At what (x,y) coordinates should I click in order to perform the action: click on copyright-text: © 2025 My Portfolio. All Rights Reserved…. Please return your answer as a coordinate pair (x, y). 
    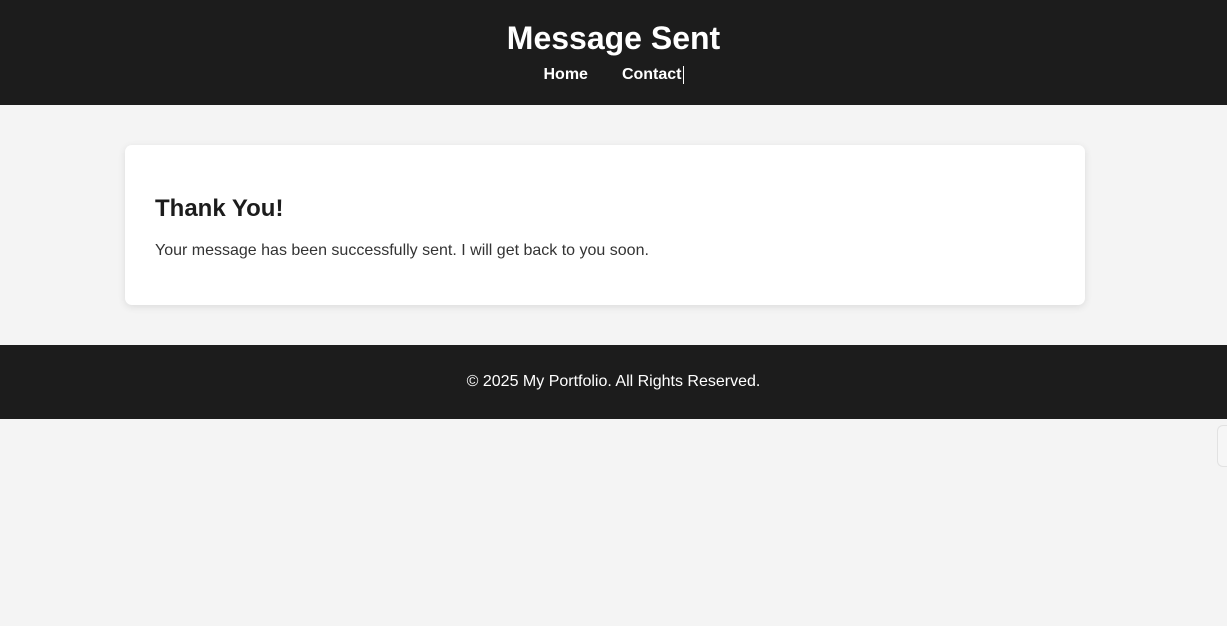
    Looking at the image, I should click on (613, 381).